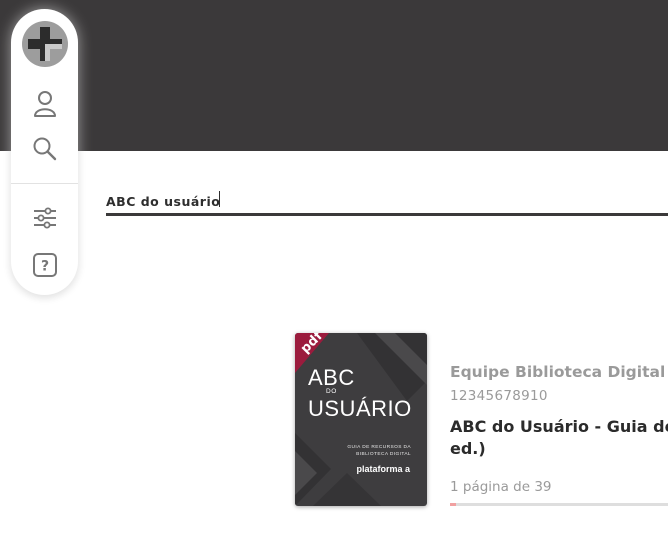  Describe the element at coordinates (44, 183) in the screenshot. I see `toolbar-divider` at that location.